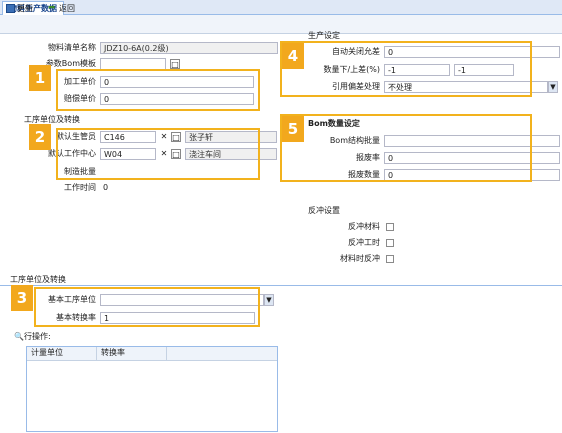 The height and width of the screenshot is (433, 562). What do you see at coordinates (72, 47) in the screenshot?
I see `bom-name-label: 物料清单名称` at bounding box center [72, 47].